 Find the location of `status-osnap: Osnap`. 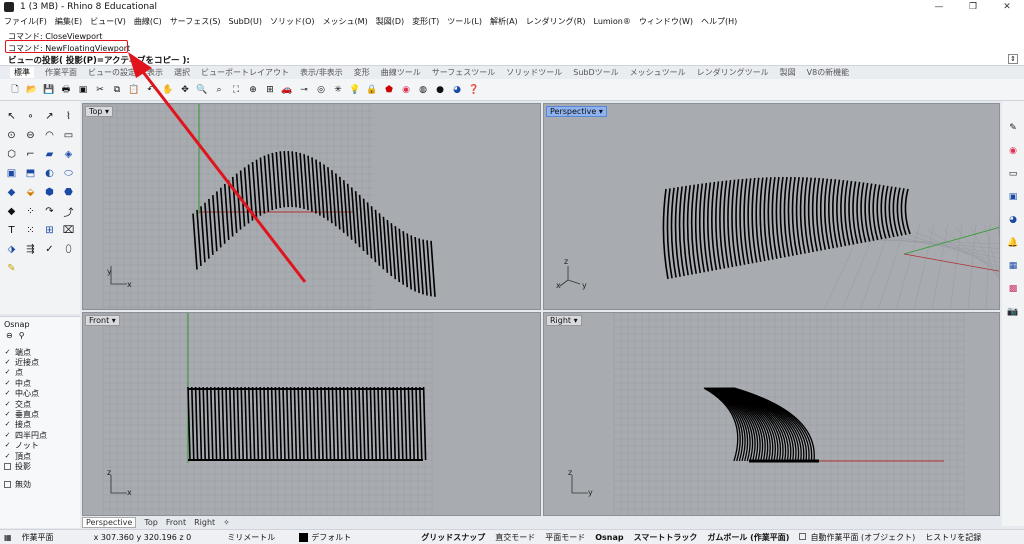

status-osnap: Osnap is located at coordinates (609, 537).